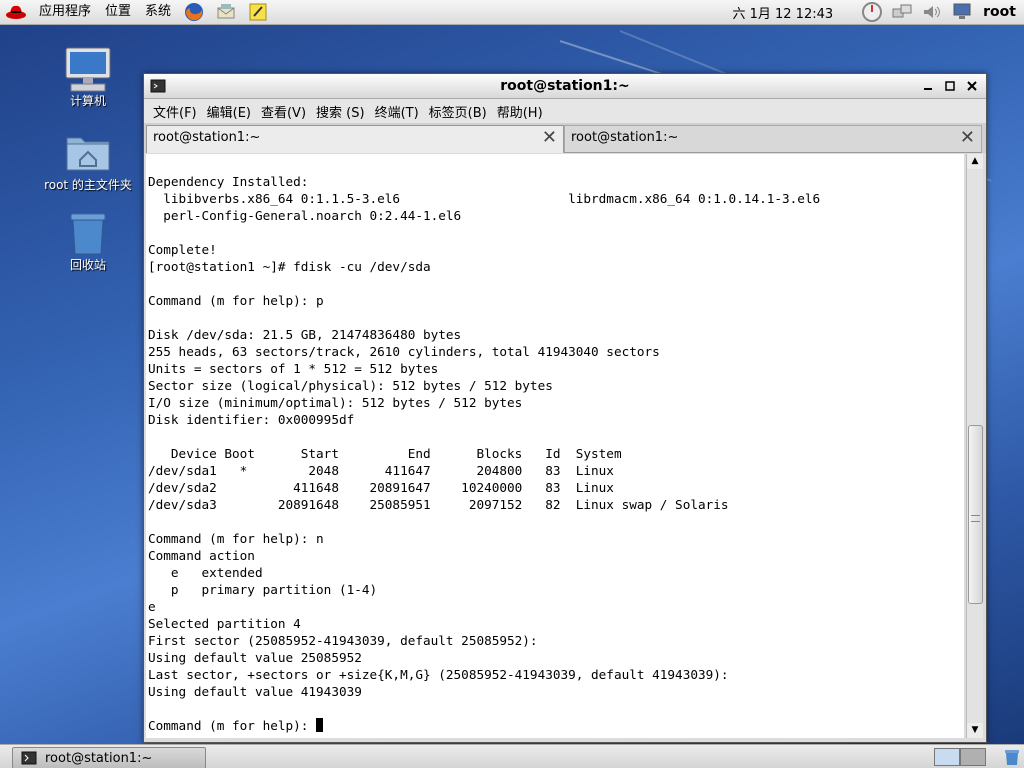 The image size is (1024, 768). I want to click on computer-icon, so click(88, 69).